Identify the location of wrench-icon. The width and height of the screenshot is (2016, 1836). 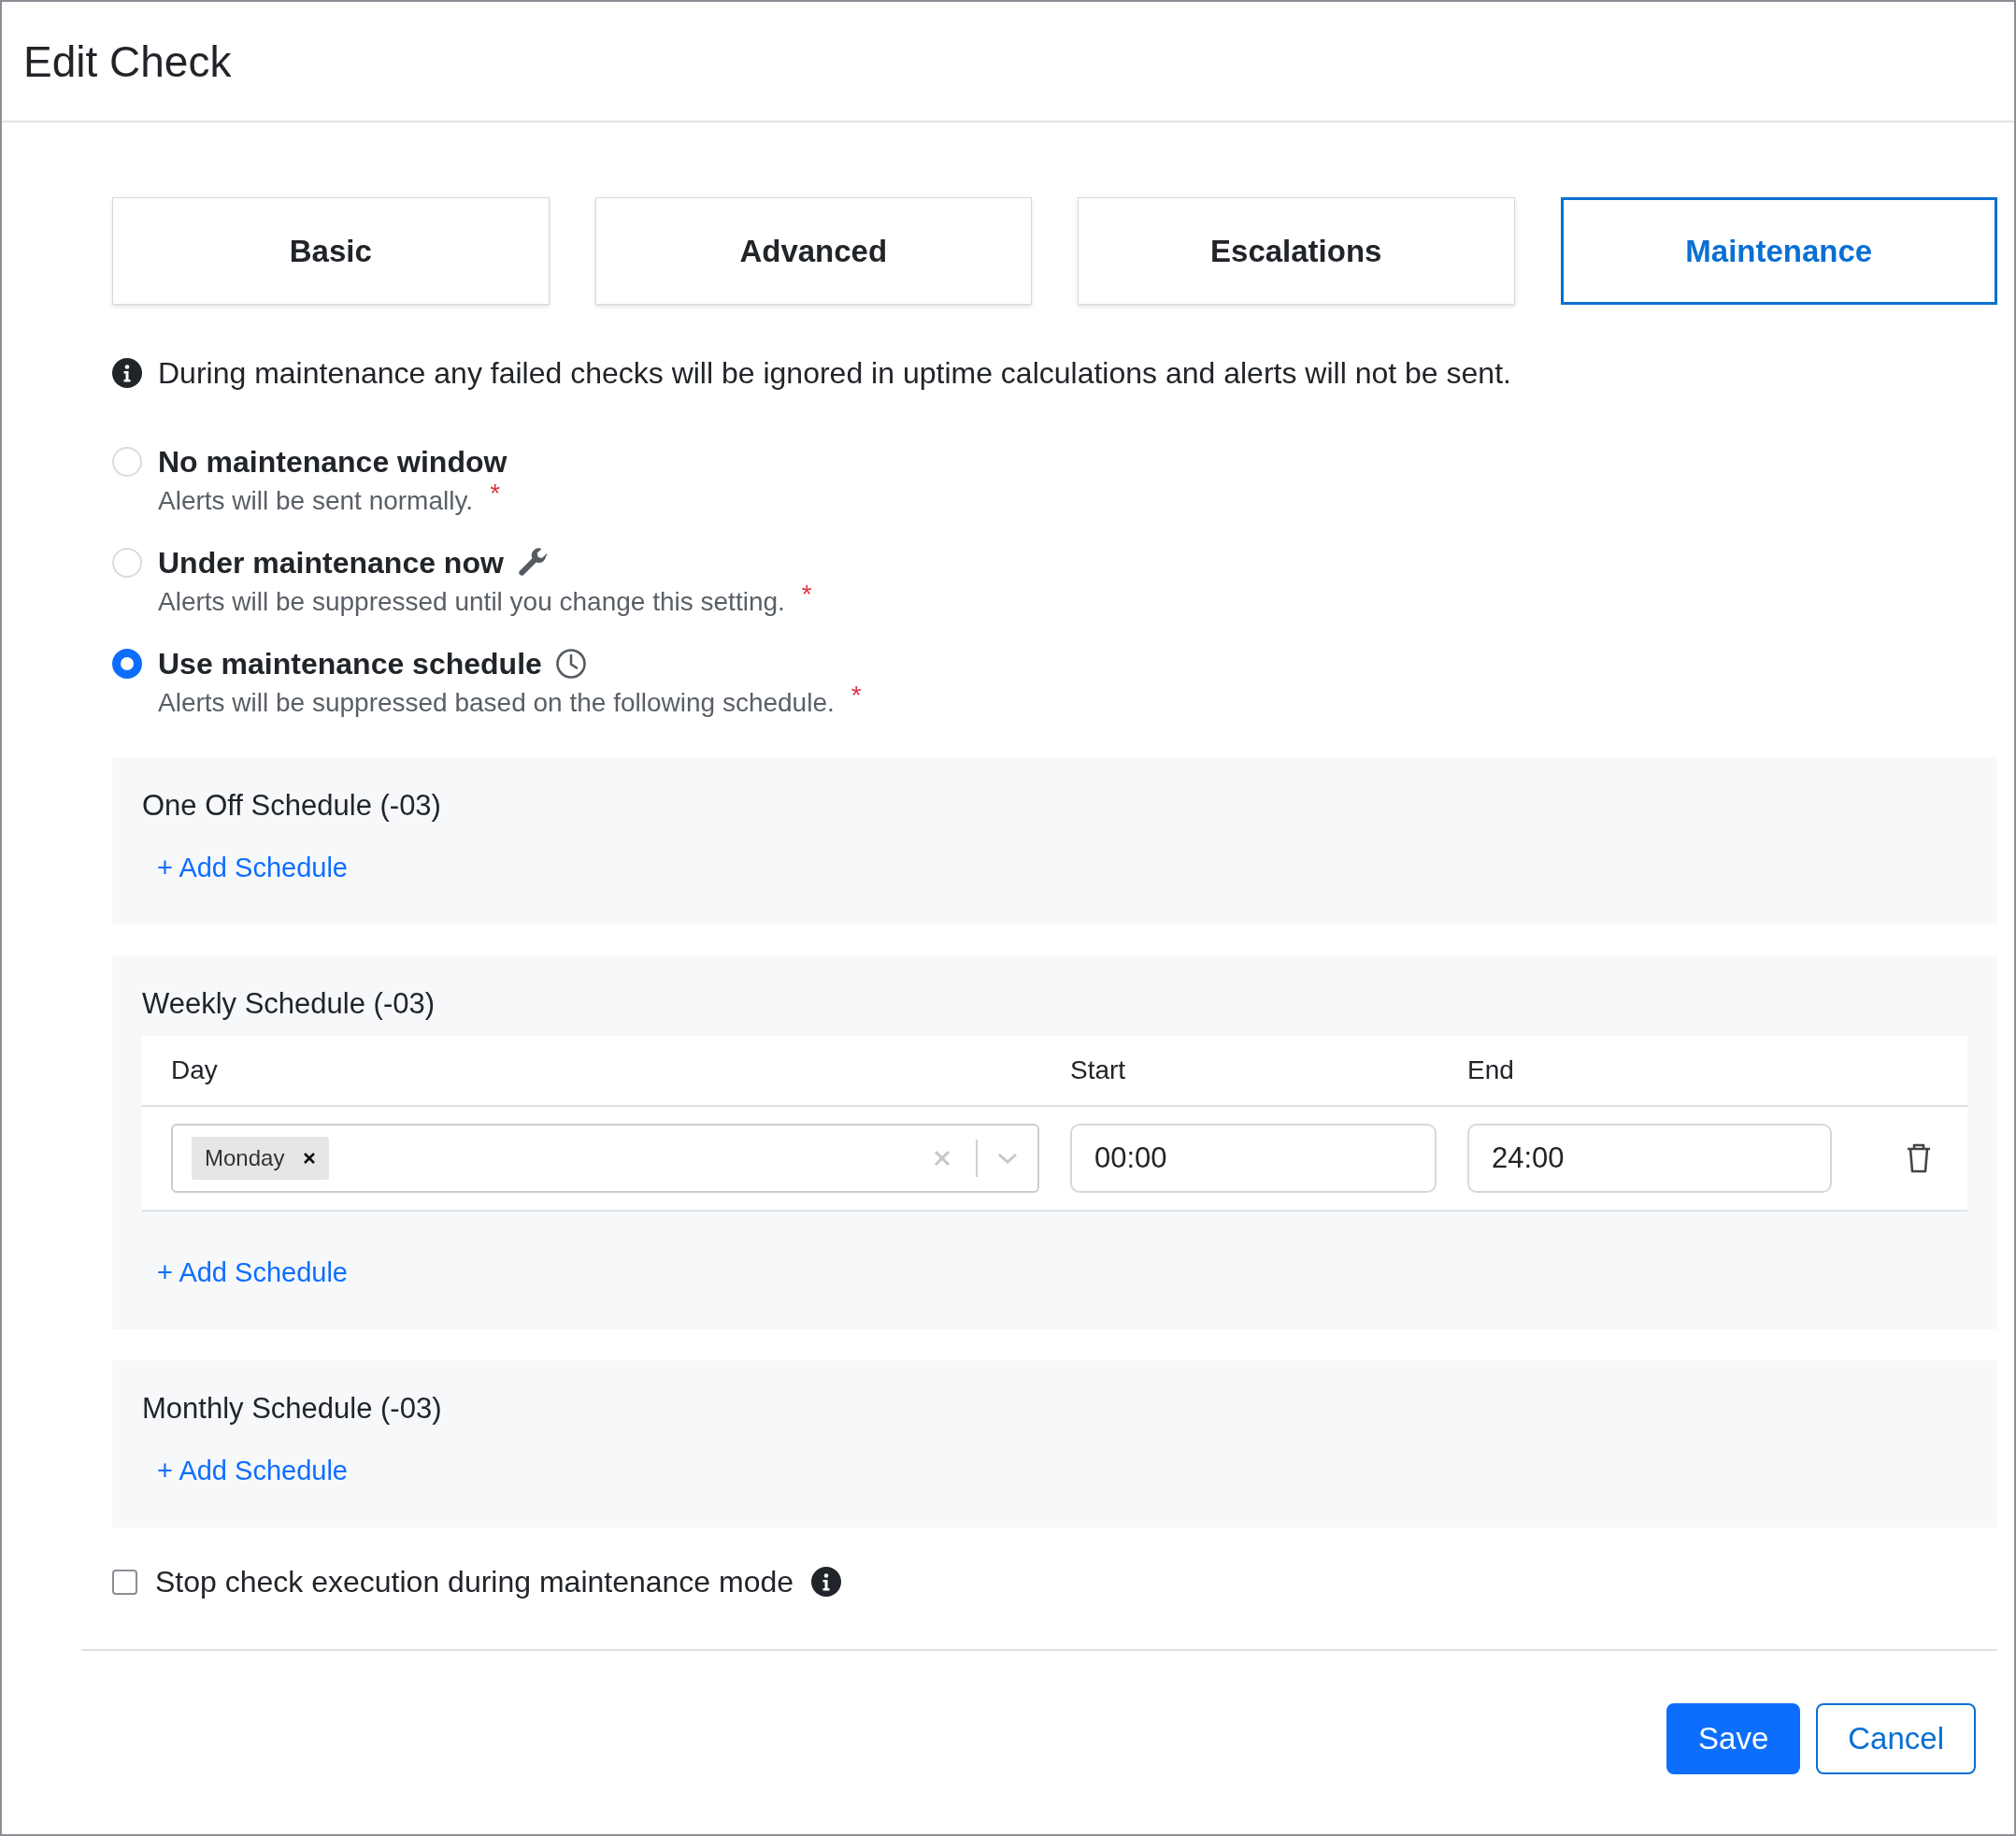
(533, 563).